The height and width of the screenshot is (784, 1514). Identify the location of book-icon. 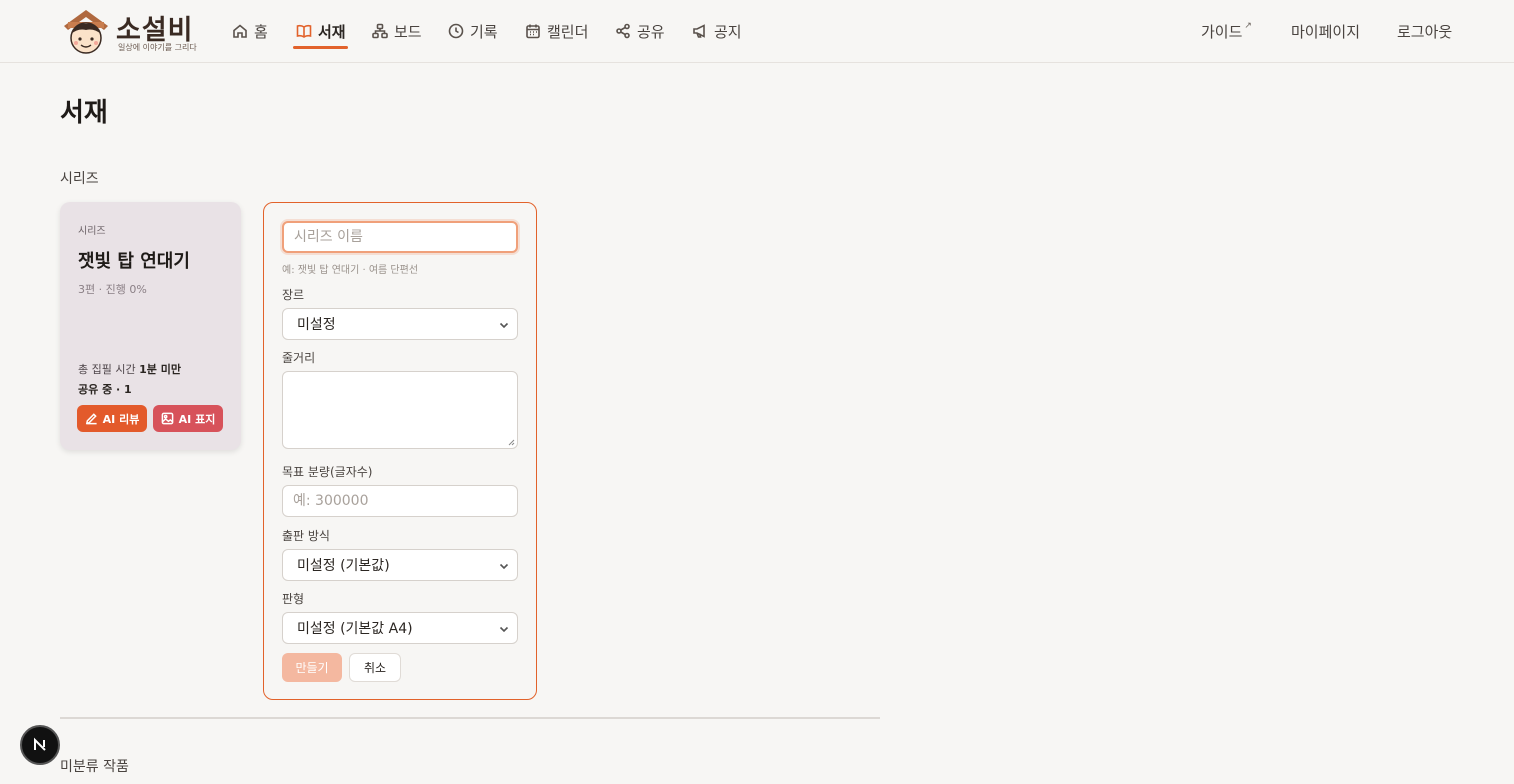
(304, 31).